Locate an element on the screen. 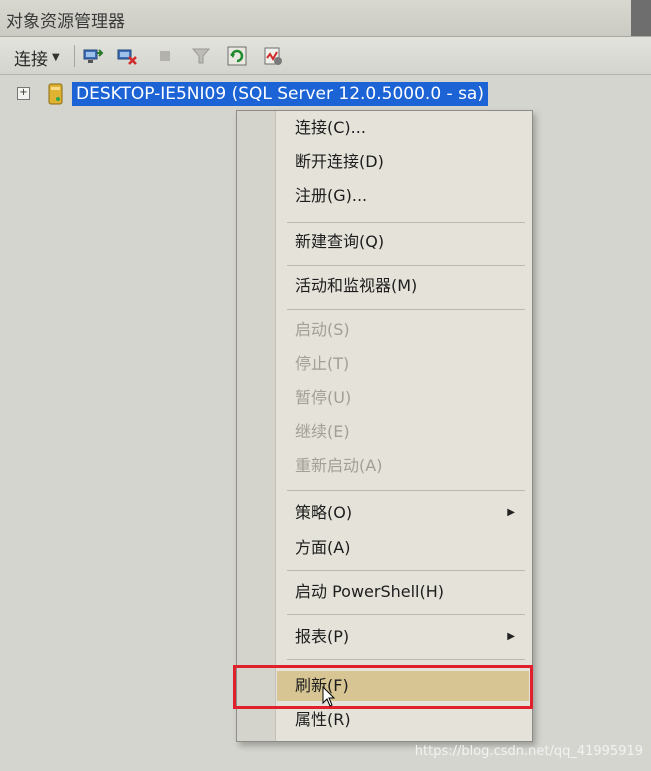 The width and height of the screenshot is (651, 771). connect-object-explorer-icon is located at coordinates (93, 56).